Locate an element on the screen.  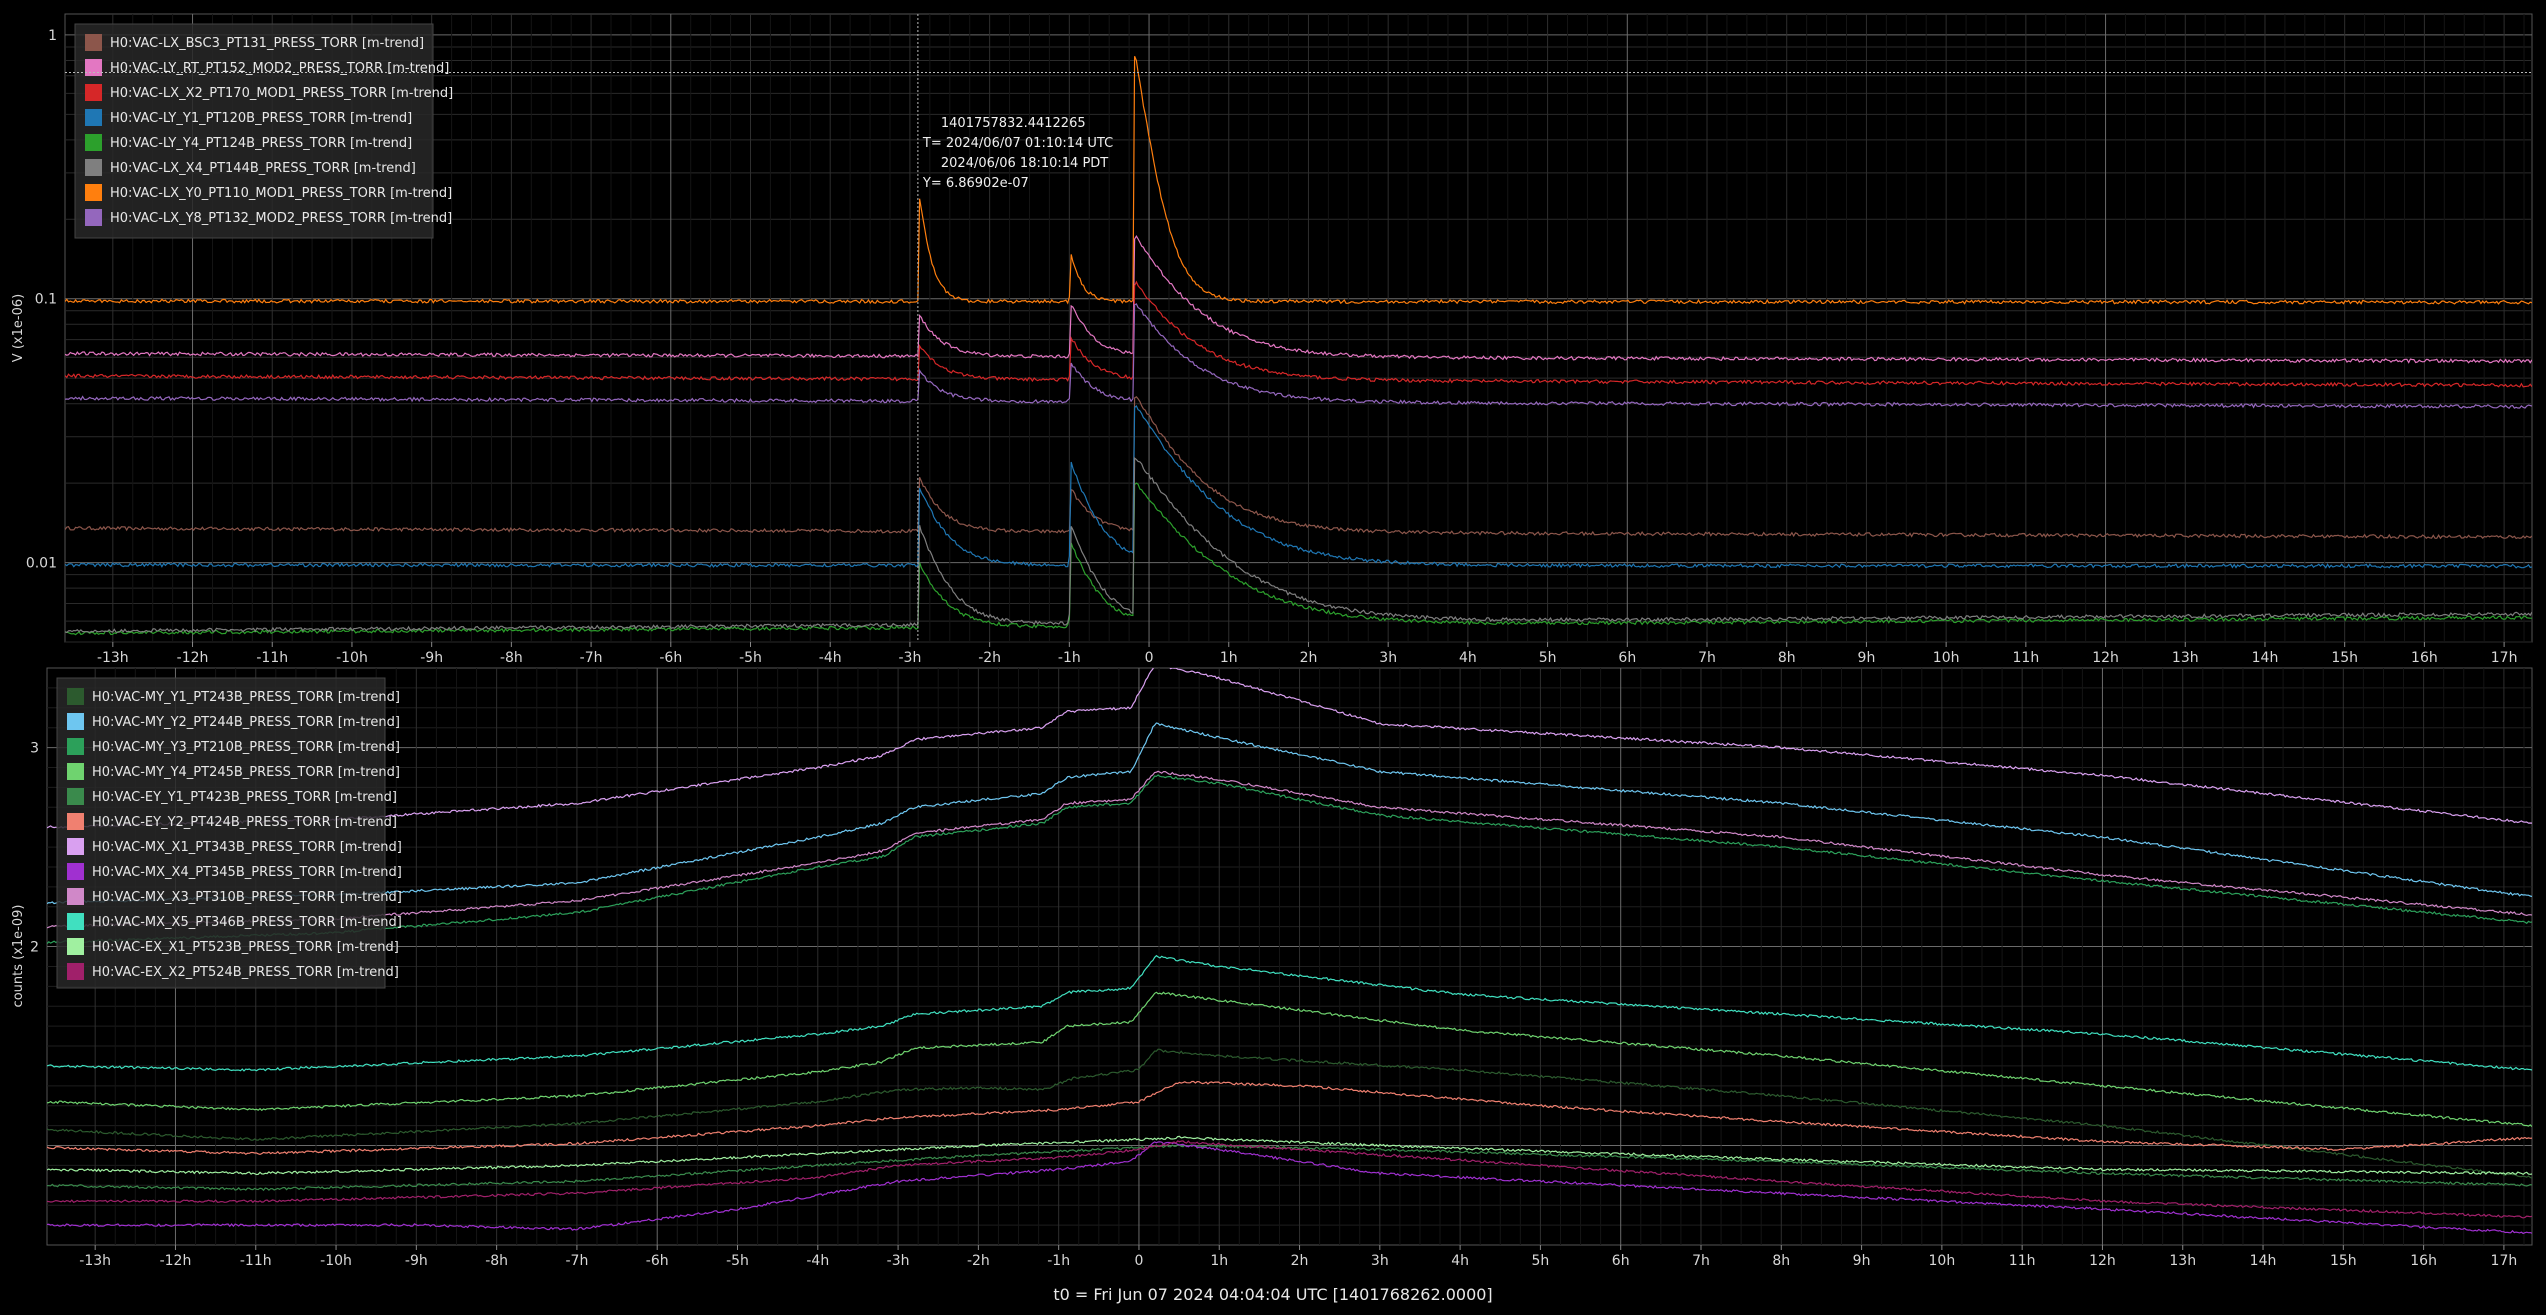
legend-entry: H0:VAC-MX_X4_PT345B_PRESS_TORR [m-trend] is located at coordinates (247, 872).